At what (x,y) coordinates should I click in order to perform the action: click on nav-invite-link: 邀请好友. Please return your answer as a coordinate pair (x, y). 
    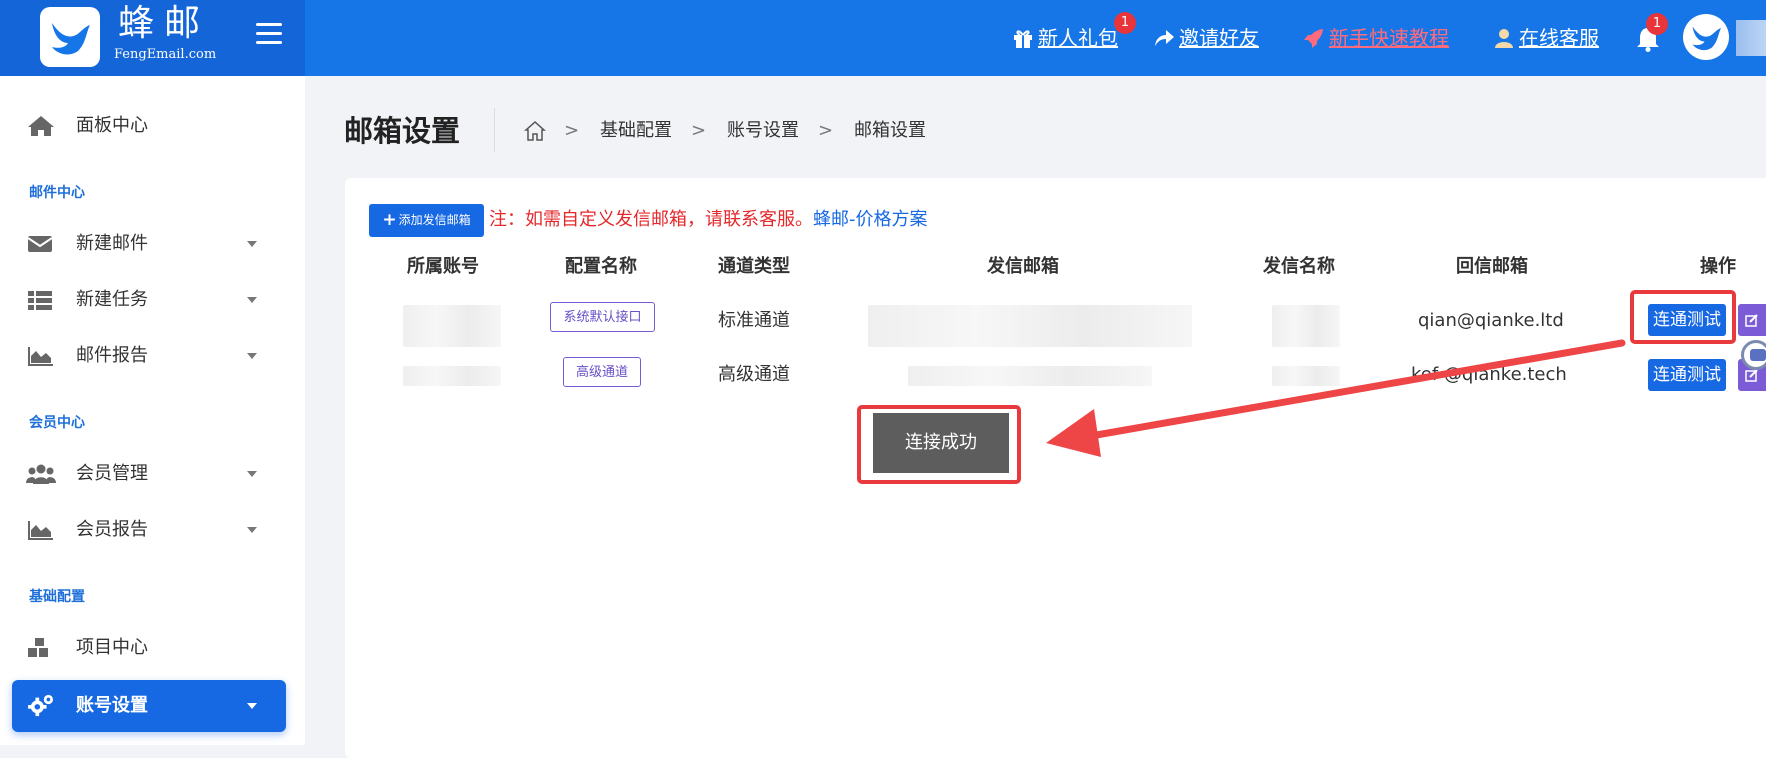
    Looking at the image, I should click on (1206, 38).